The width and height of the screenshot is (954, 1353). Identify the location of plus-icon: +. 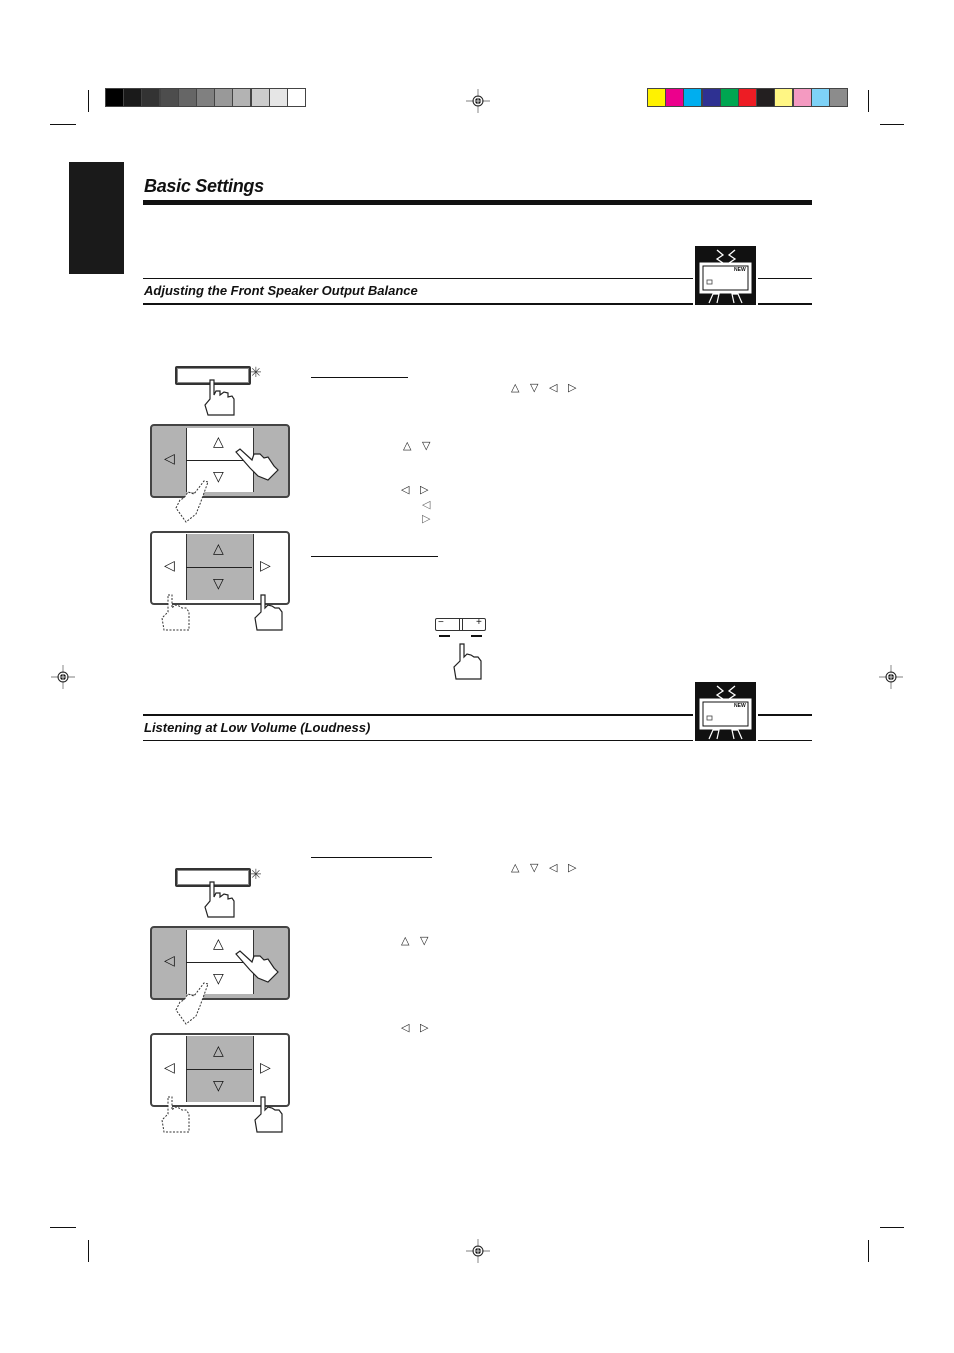
(479, 622).